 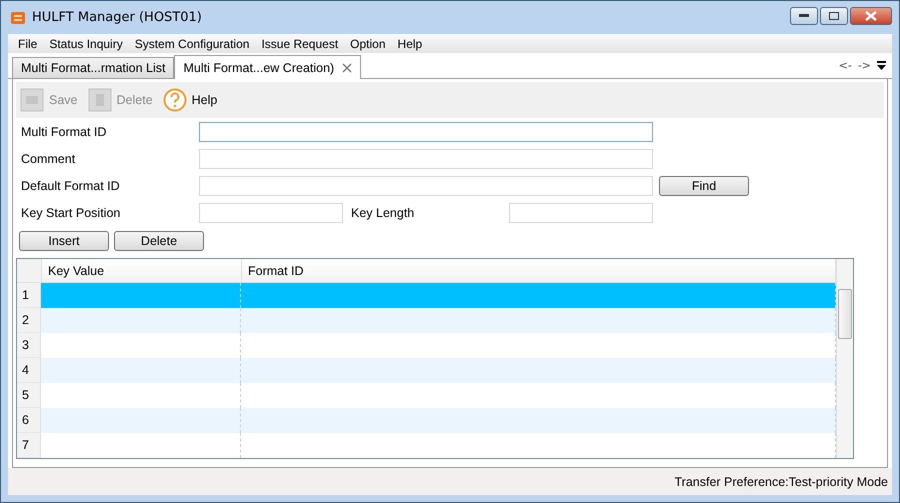 What do you see at coordinates (704, 186) in the screenshot?
I see `find-button: Find` at bounding box center [704, 186].